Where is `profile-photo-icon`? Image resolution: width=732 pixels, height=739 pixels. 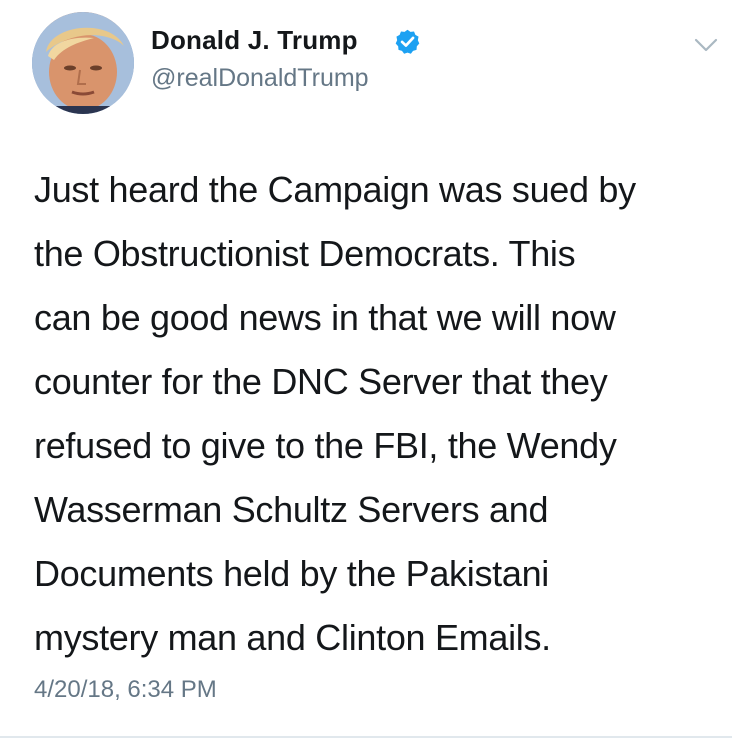
profile-photo-icon is located at coordinates (83, 63).